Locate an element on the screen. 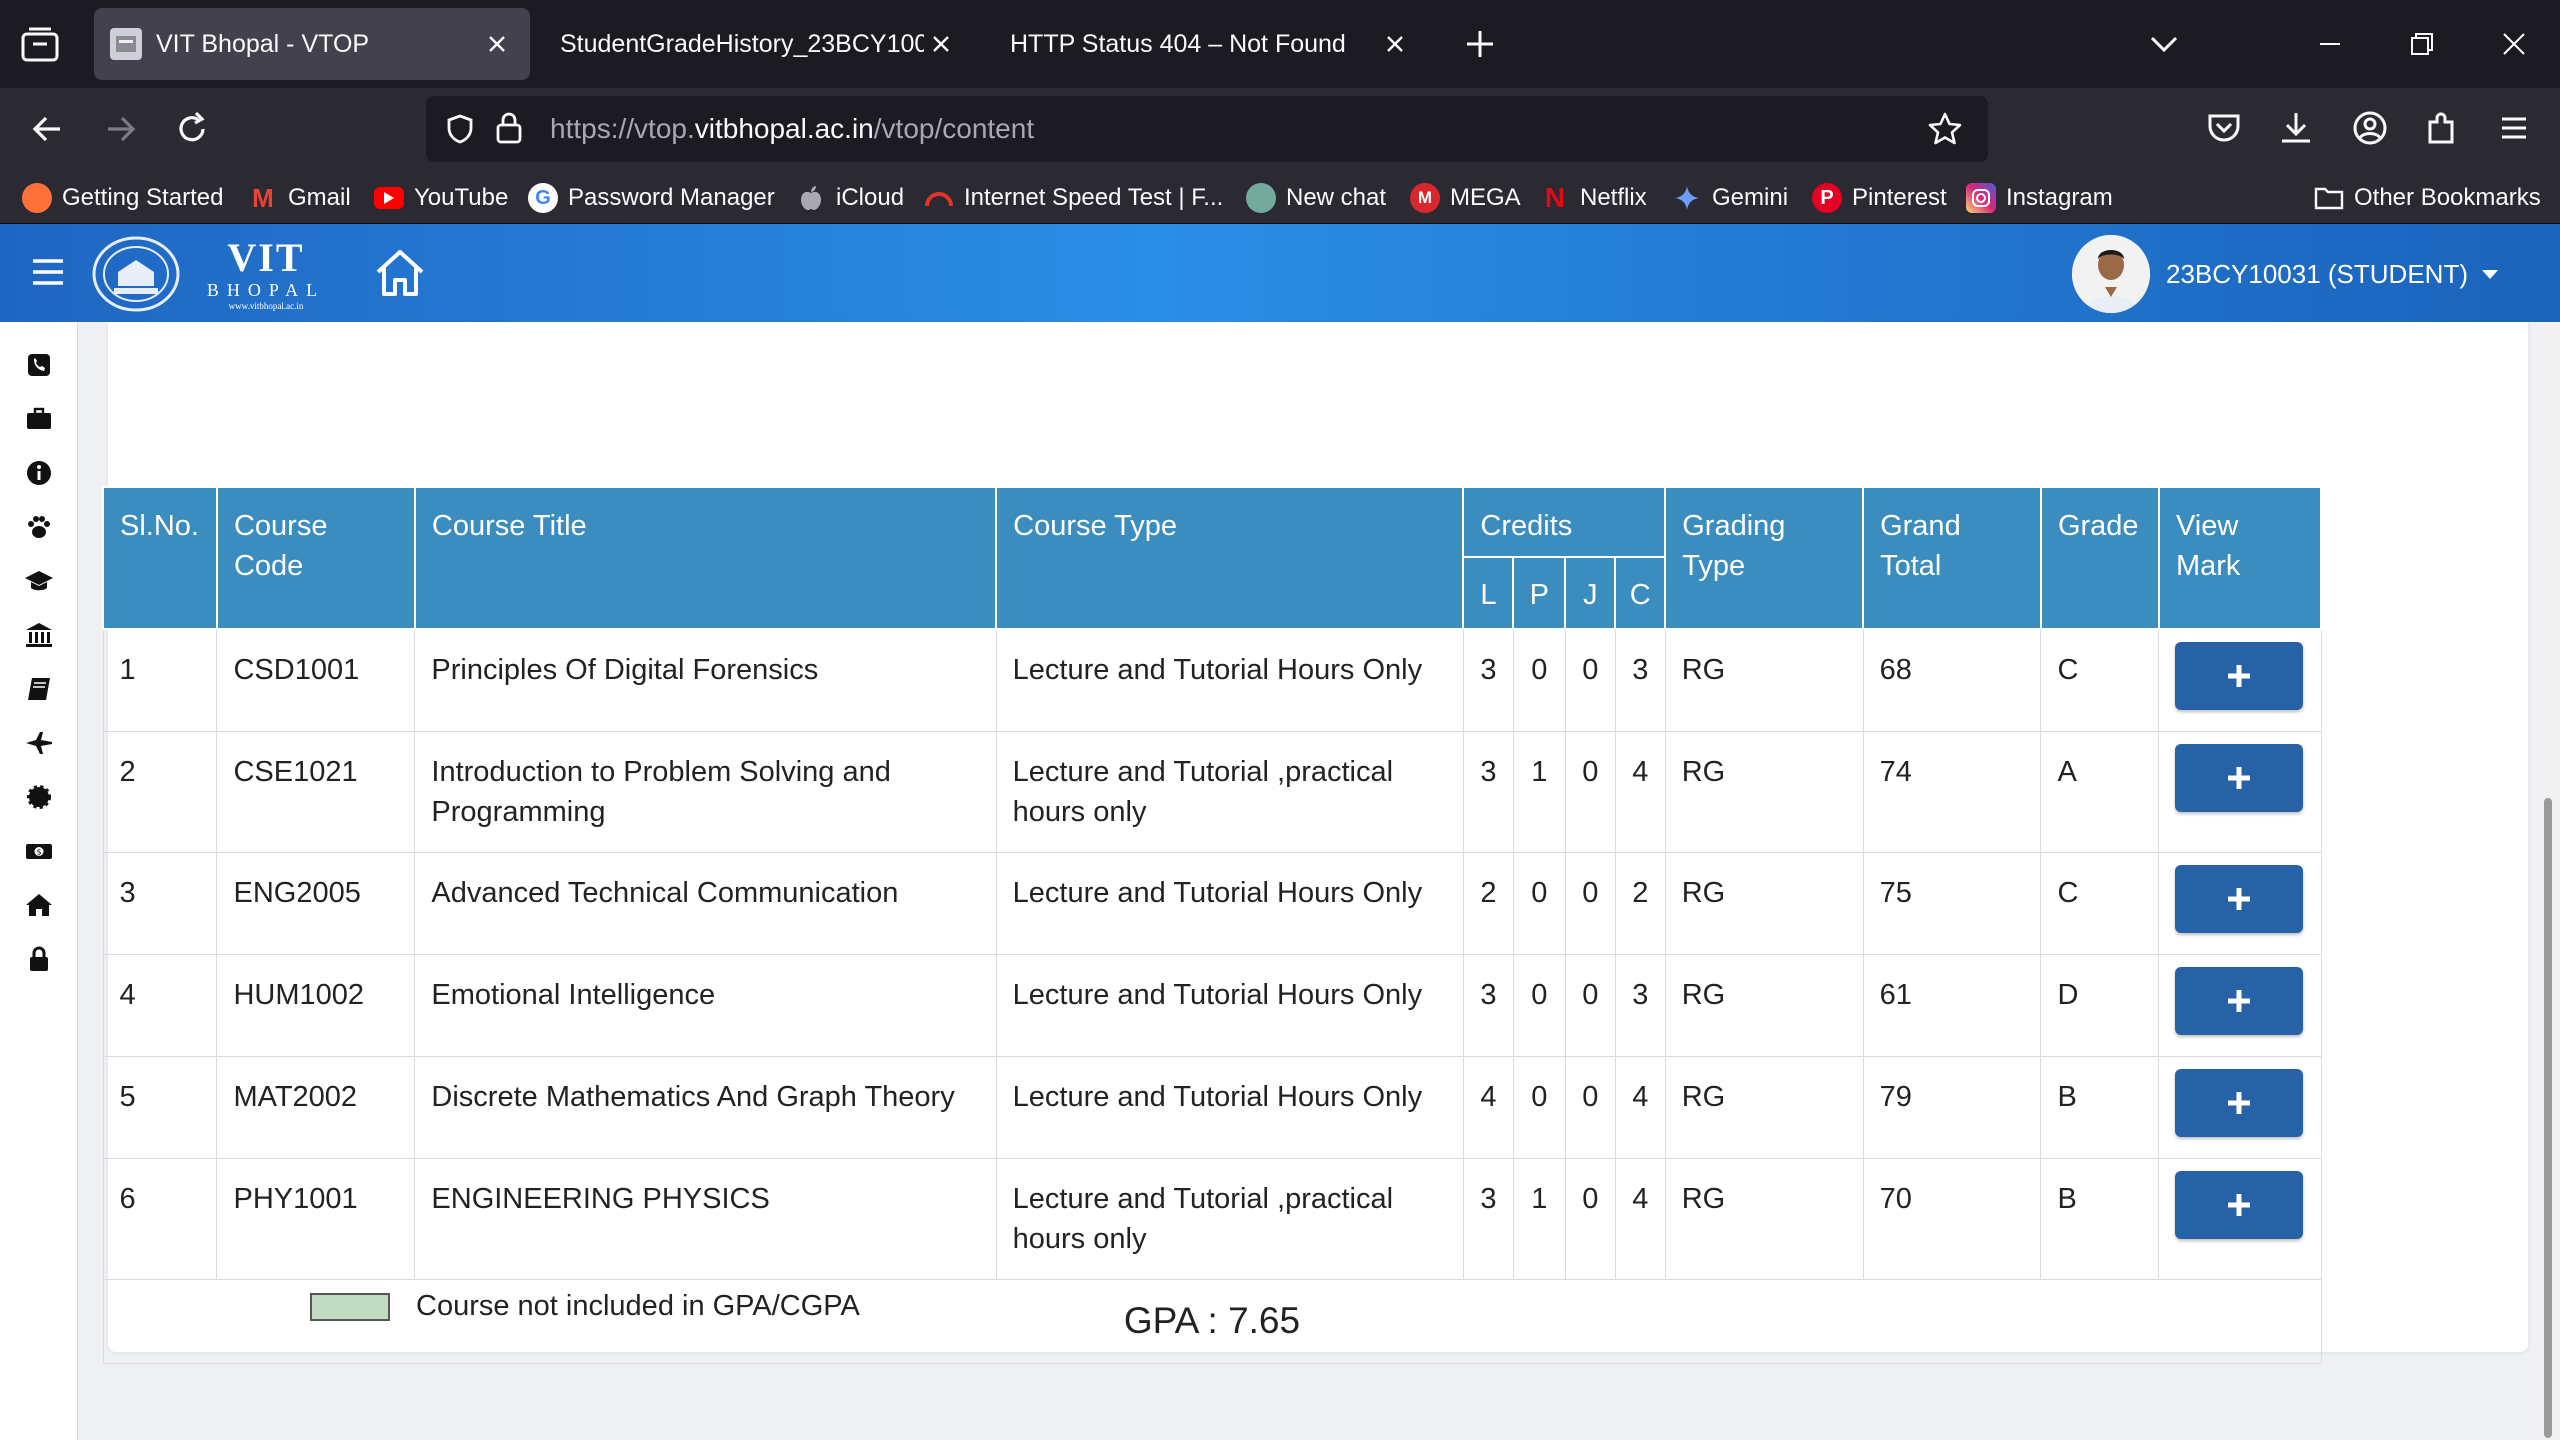  gear-icon is located at coordinates (39, 797).